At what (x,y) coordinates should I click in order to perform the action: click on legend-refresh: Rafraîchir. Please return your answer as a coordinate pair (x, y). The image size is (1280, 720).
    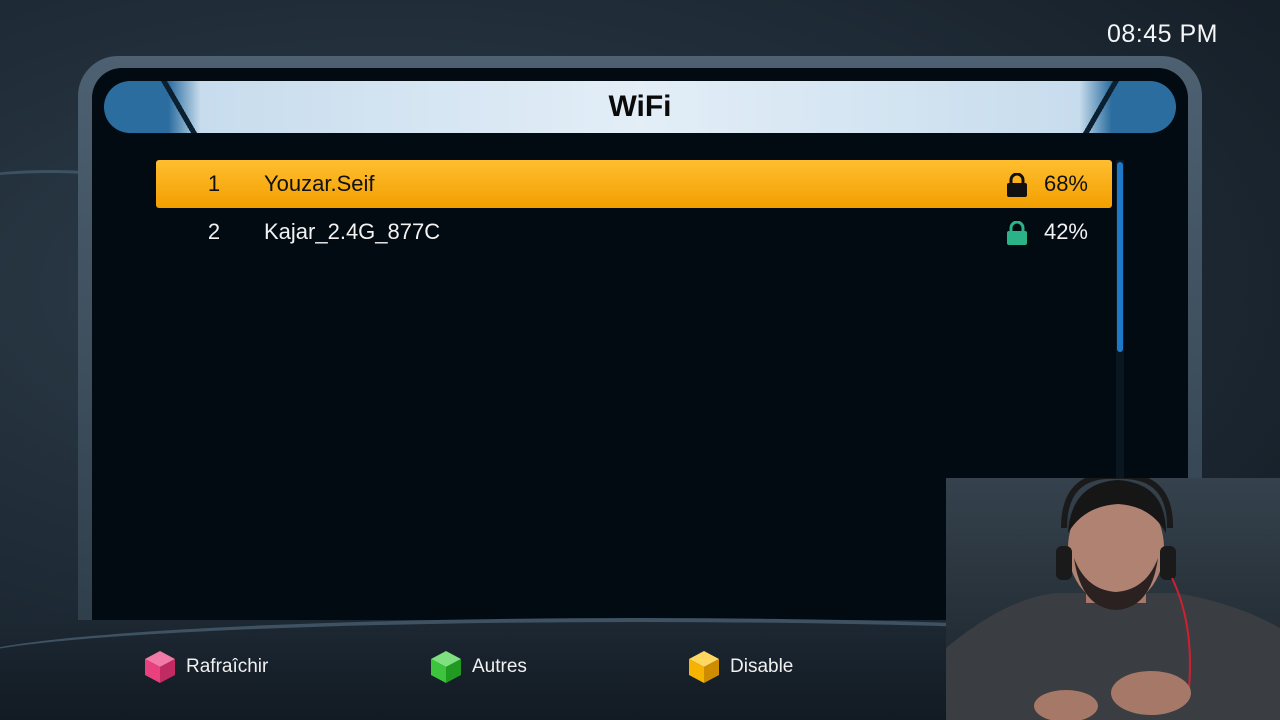
    Looking at the image, I should click on (206, 667).